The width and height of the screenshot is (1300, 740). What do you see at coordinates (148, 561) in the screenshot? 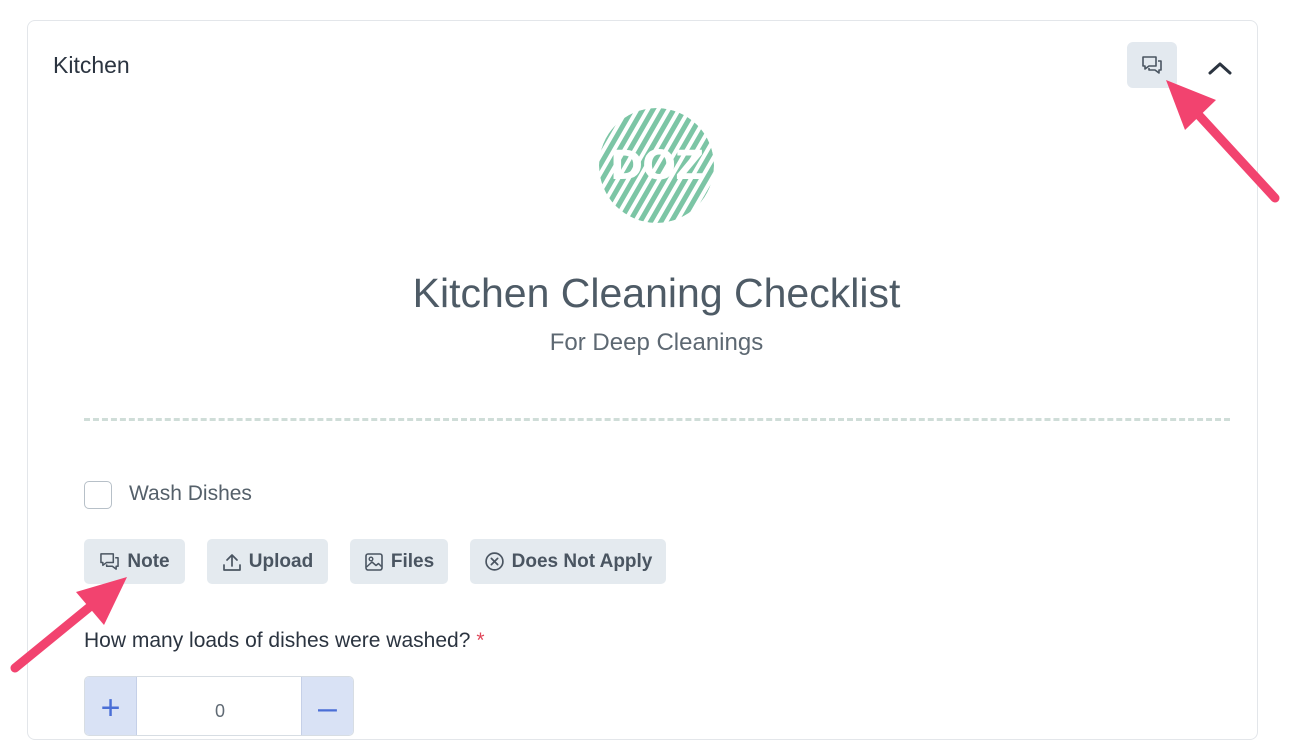
I see `note-button-label: Note` at bounding box center [148, 561].